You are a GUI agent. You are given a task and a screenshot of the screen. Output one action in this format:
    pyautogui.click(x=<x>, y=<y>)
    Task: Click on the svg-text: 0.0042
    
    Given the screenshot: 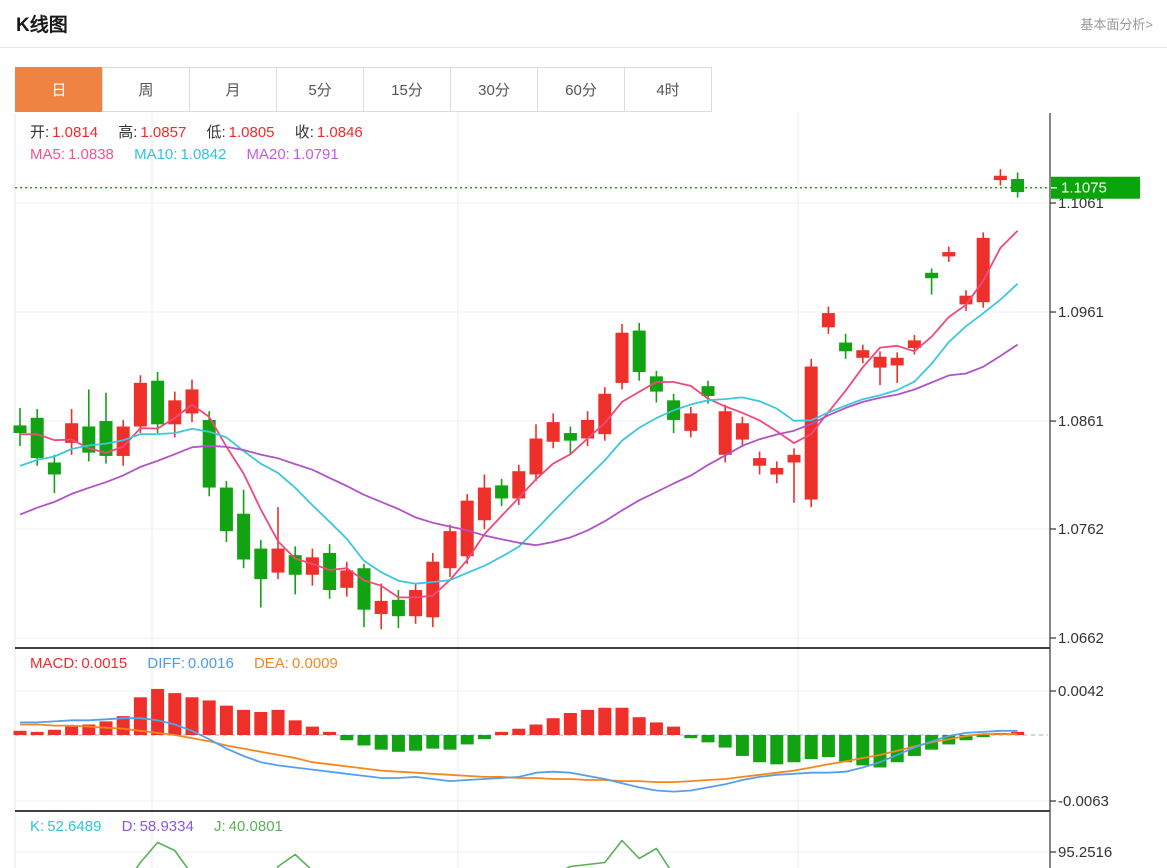 What is the action you would take?
    pyautogui.click(x=1081, y=691)
    